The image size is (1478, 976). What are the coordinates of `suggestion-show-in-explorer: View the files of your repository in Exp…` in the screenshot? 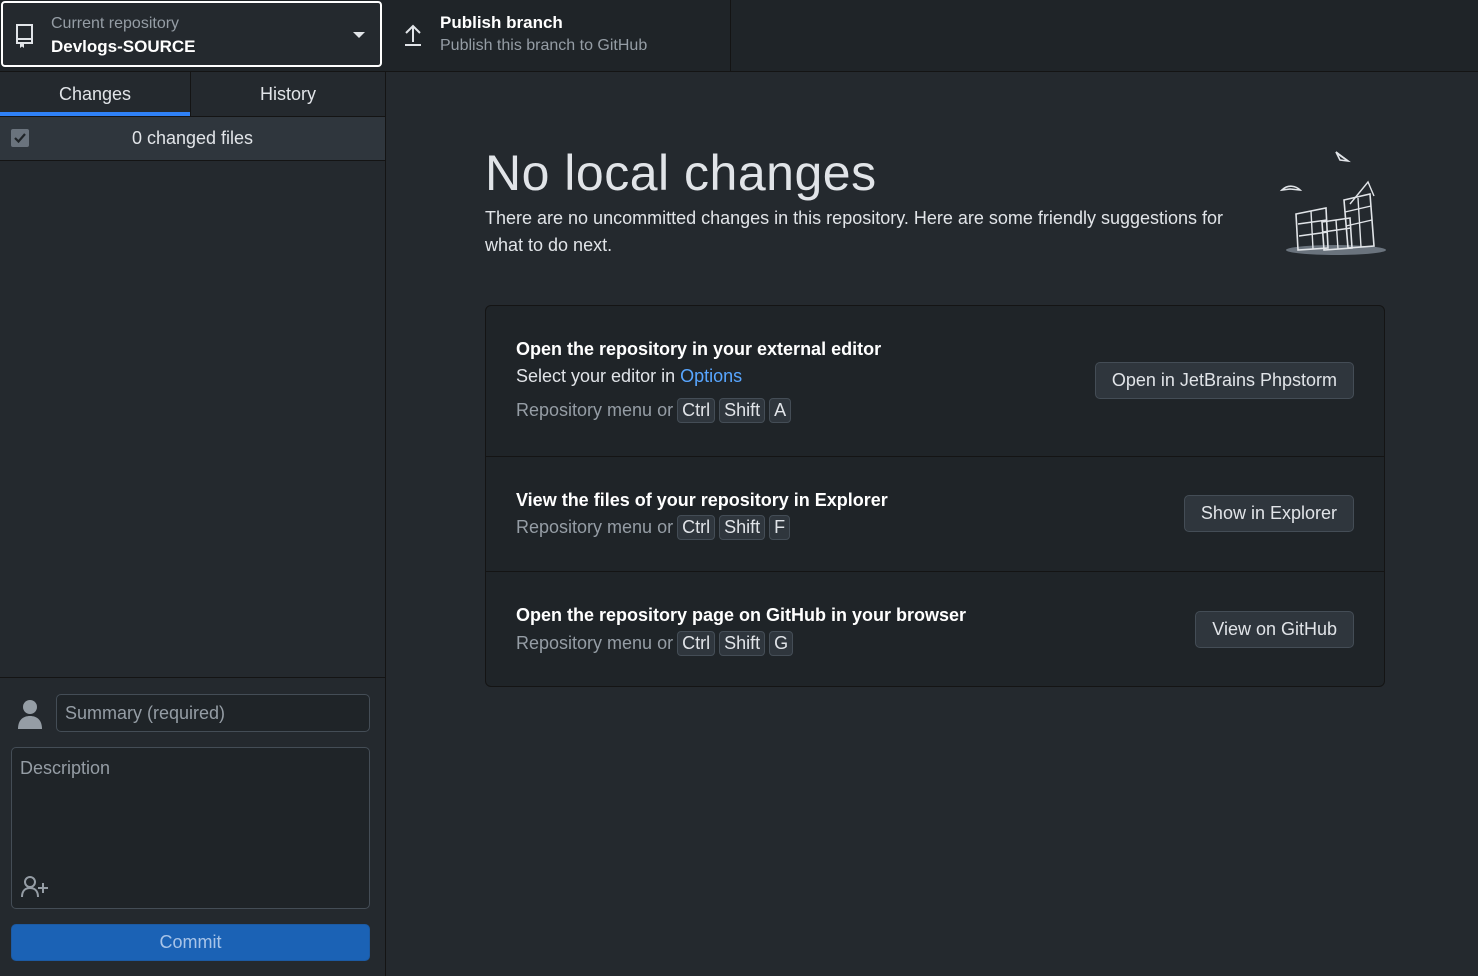 It's located at (935, 513).